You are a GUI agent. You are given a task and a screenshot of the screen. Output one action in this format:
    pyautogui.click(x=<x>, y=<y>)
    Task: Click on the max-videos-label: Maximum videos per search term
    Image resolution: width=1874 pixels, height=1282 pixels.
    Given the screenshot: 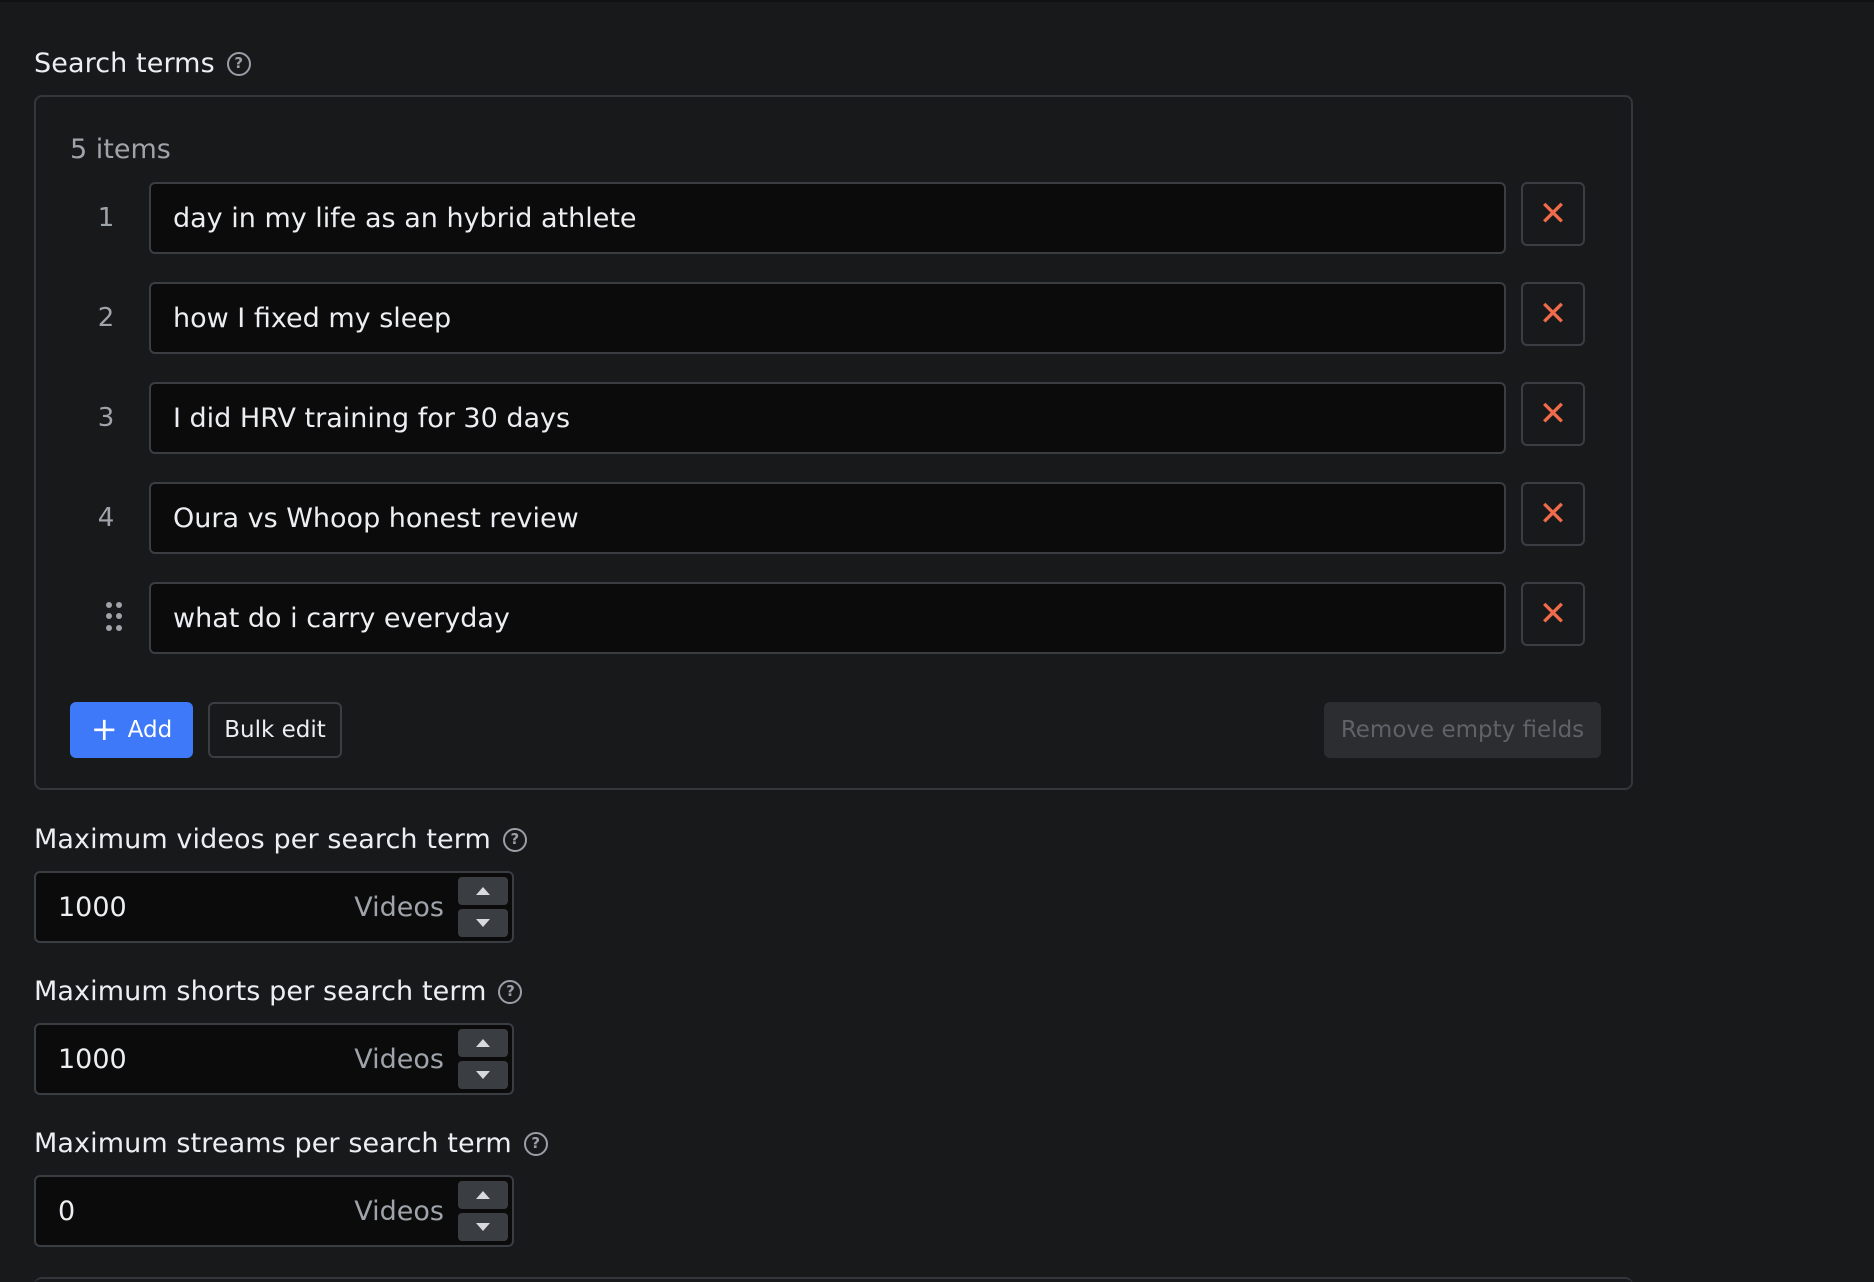 What is the action you would take?
    pyautogui.click(x=262, y=839)
    